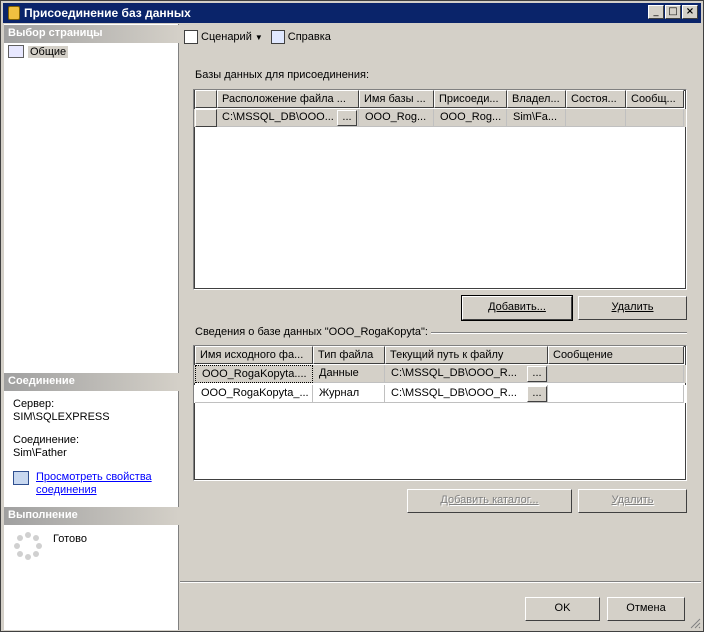 This screenshot has width=704, height=632. What do you see at coordinates (646, 609) in the screenshot?
I see `cancel-button: Отмена` at bounding box center [646, 609].